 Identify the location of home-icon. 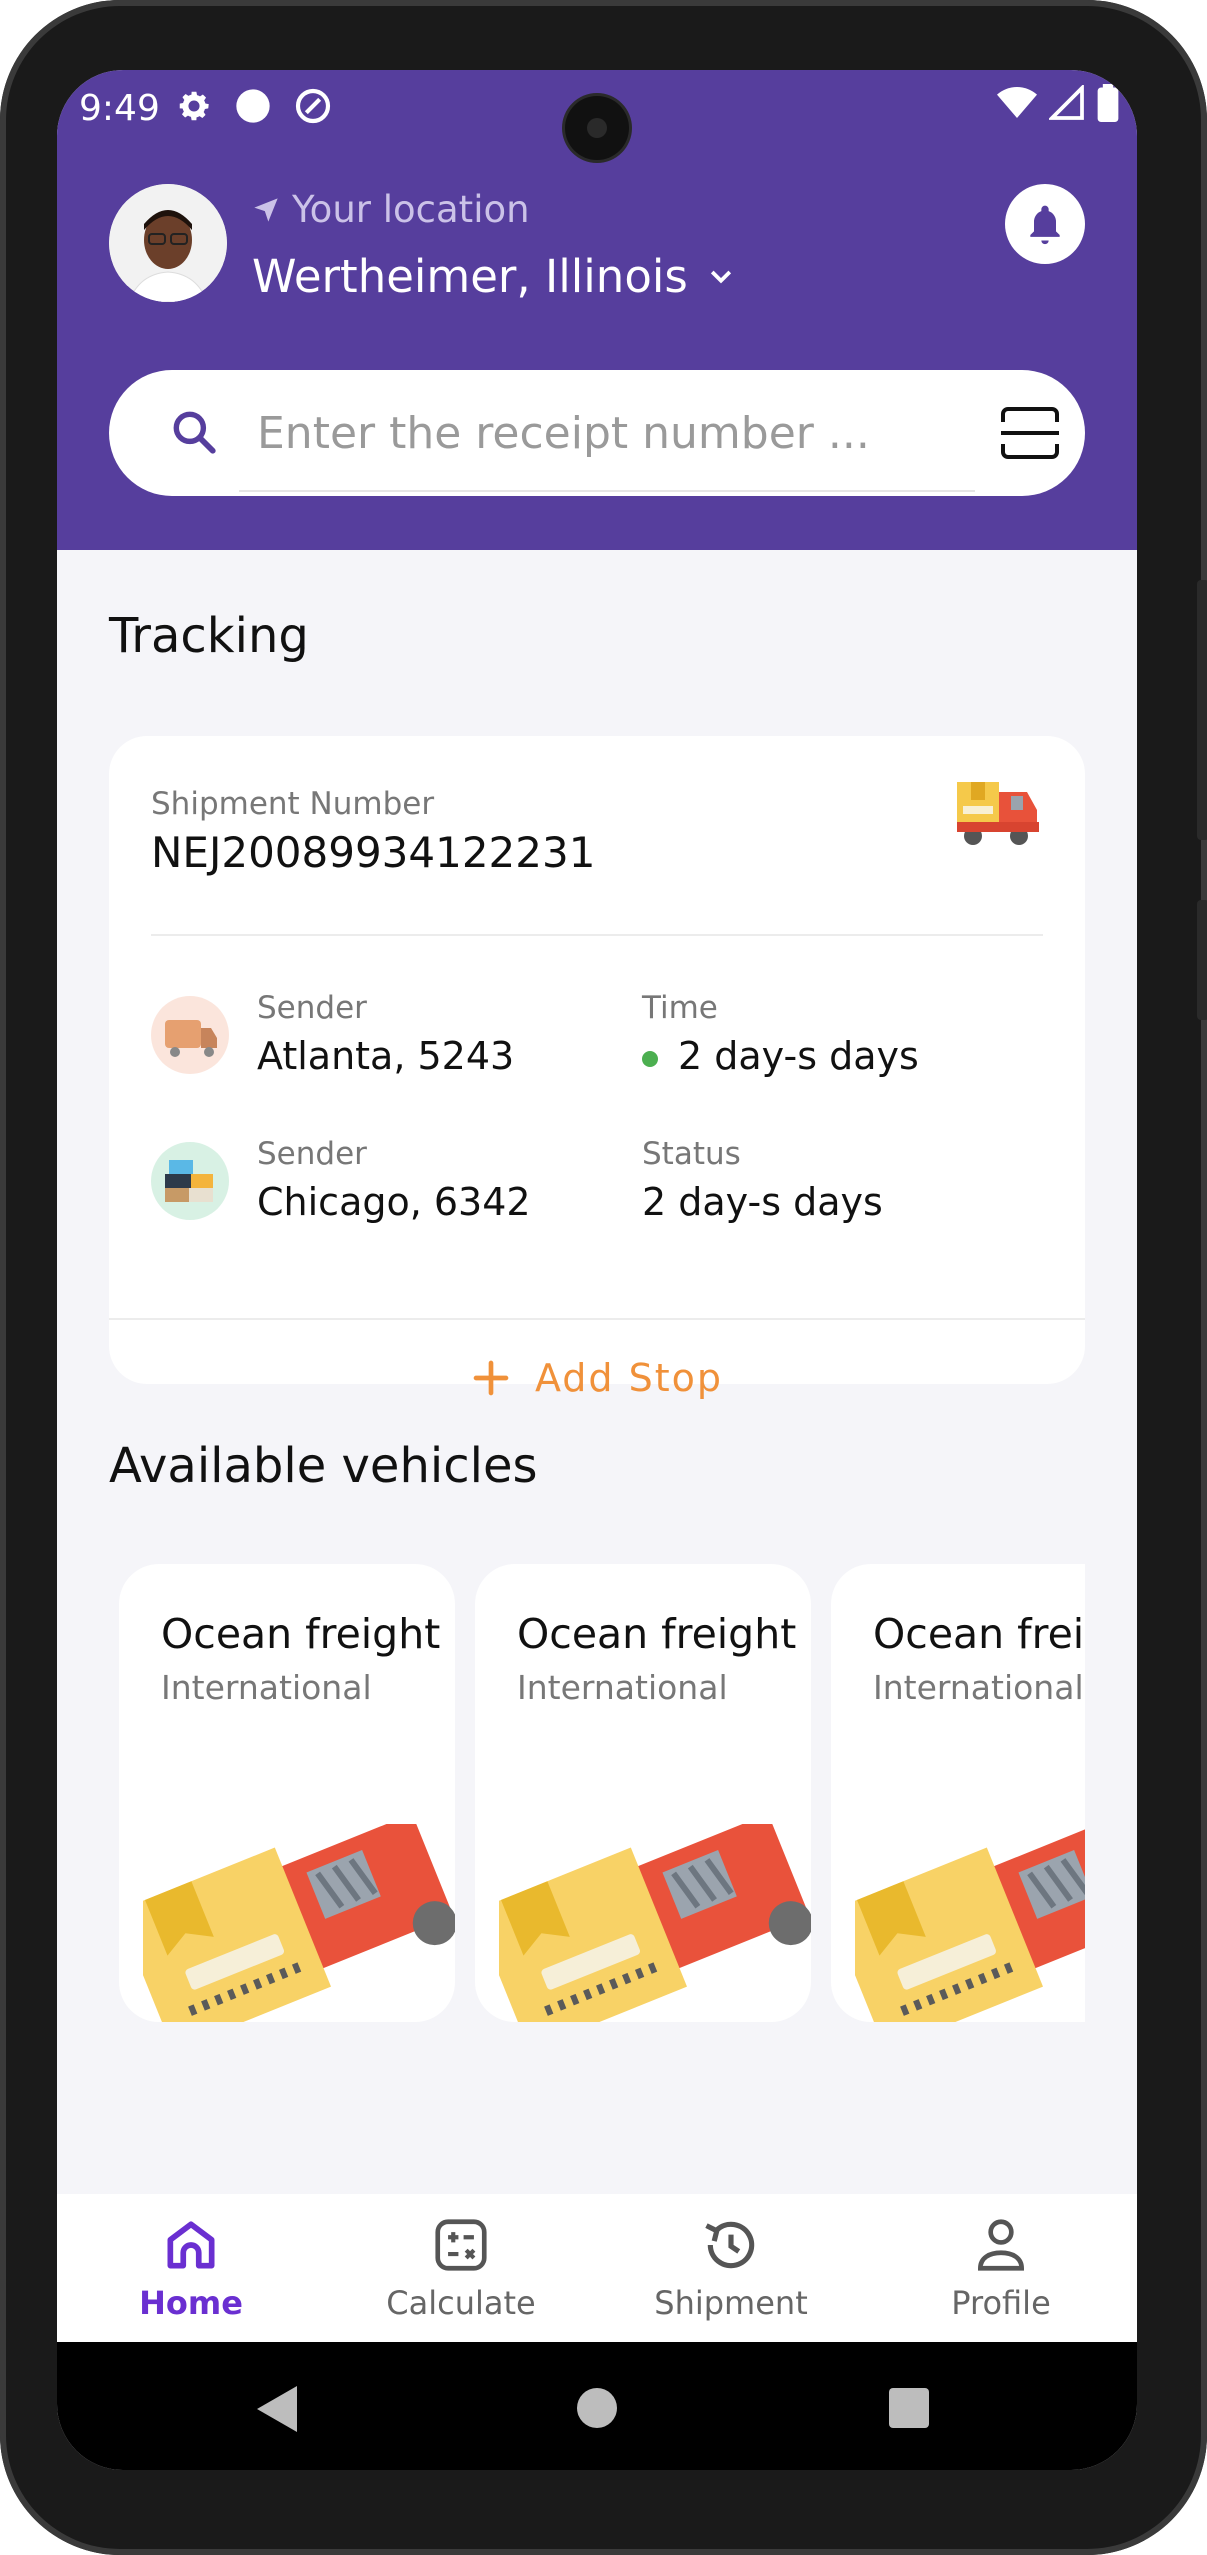
(191, 2245).